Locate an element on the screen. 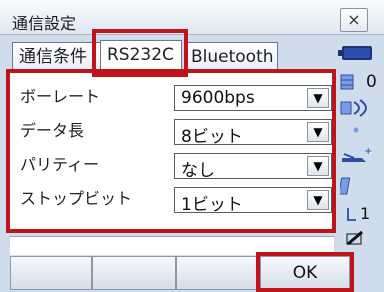  highlight-ok-button is located at coordinates (305, 272).